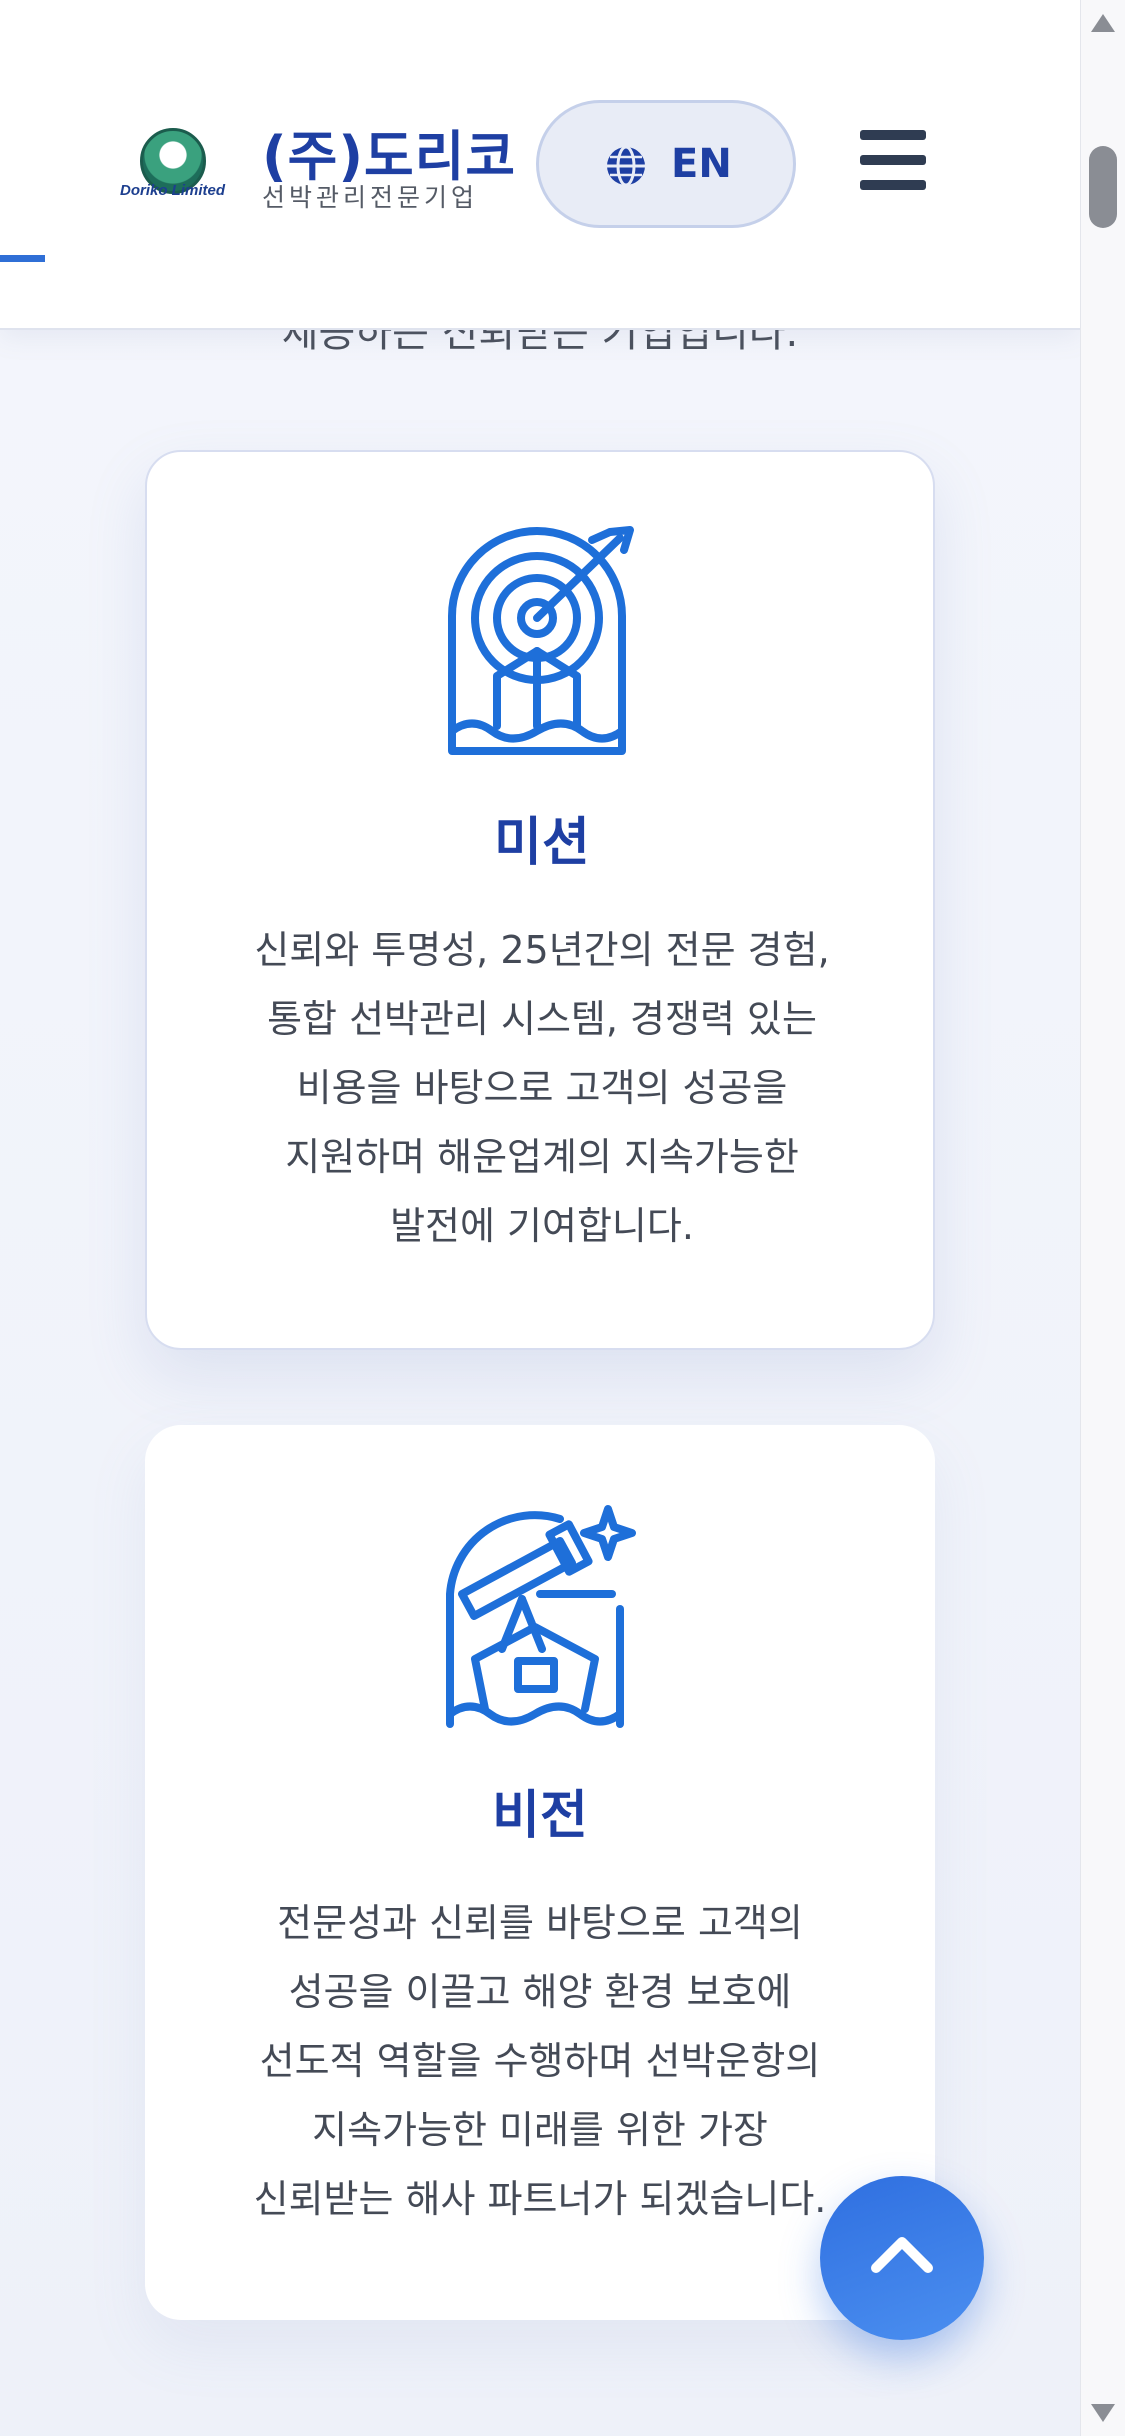 The image size is (1125, 2436). Describe the element at coordinates (370, 197) in the screenshot. I see `brand-subtitle: 선박관리전문기업` at that location.